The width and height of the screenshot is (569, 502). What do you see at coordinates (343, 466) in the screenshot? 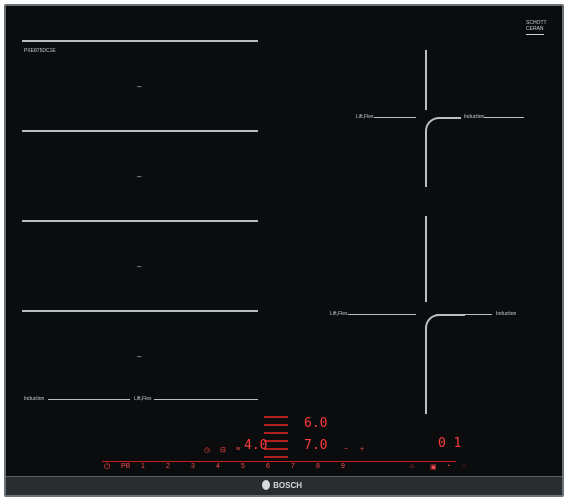
I see `slider-number-9: 9` at bounding box center [343, 466].